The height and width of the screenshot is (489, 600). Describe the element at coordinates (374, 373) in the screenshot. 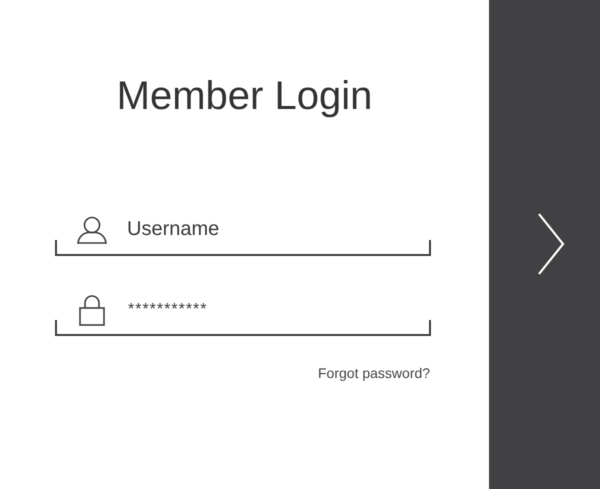

I see `forgot-password-link: Forgot password?` at that location.